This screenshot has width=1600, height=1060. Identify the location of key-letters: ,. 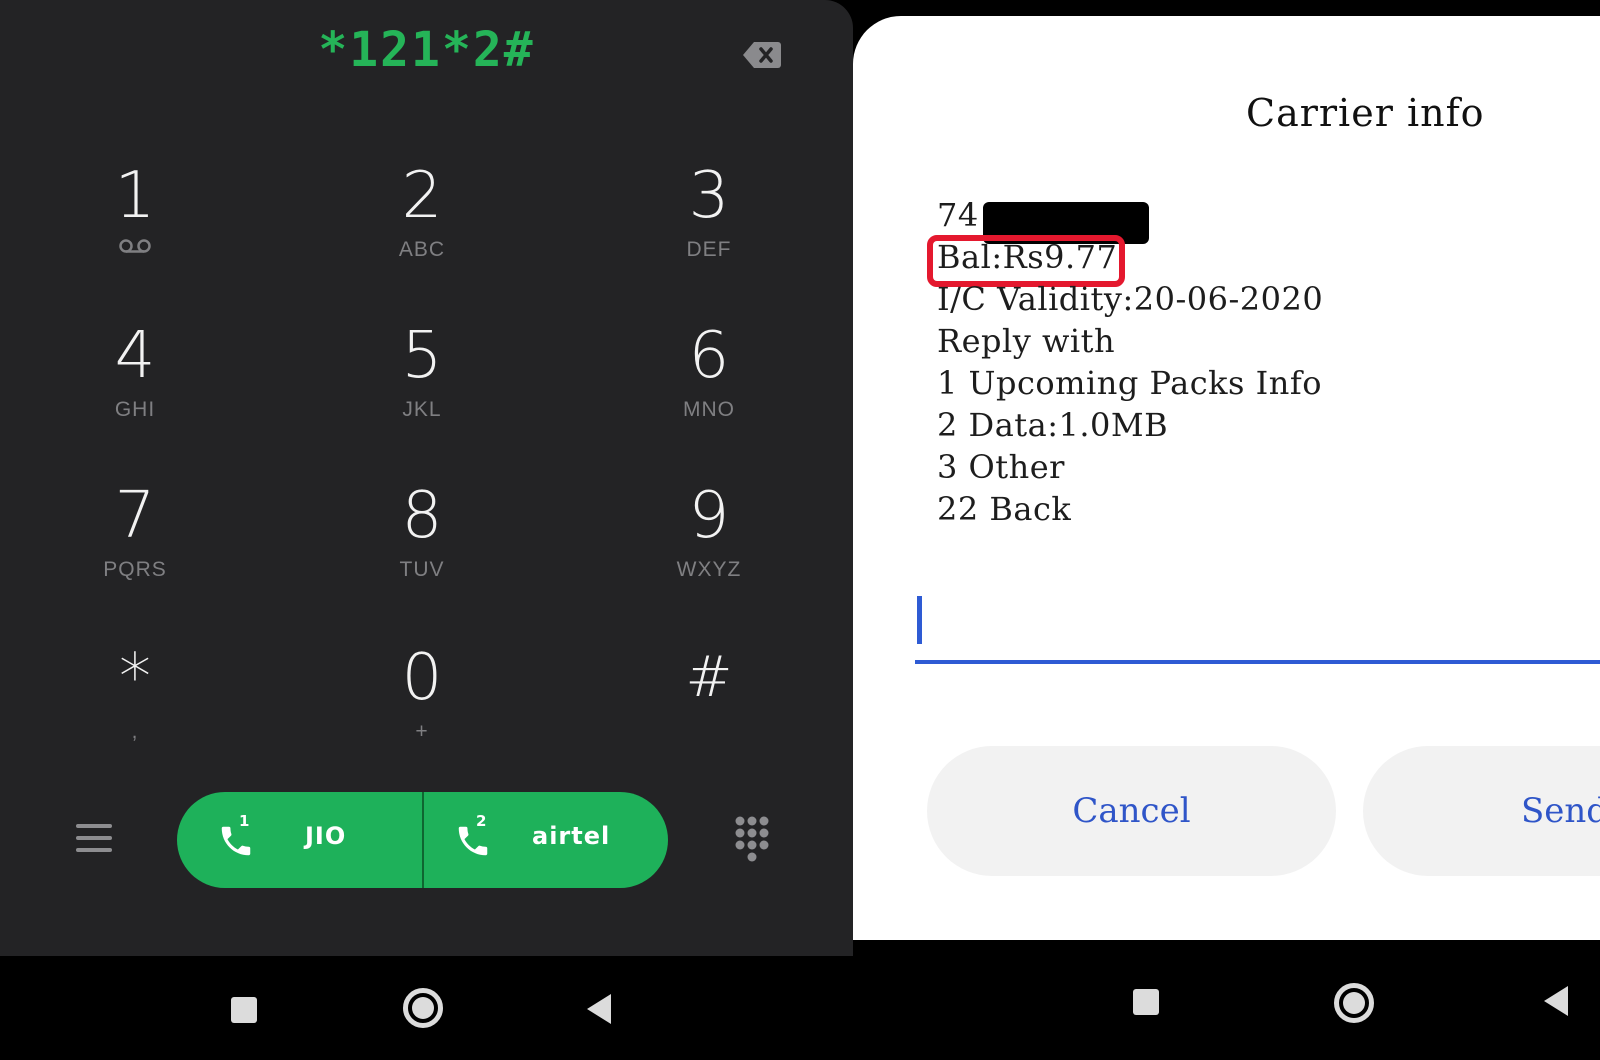
(135, 731).